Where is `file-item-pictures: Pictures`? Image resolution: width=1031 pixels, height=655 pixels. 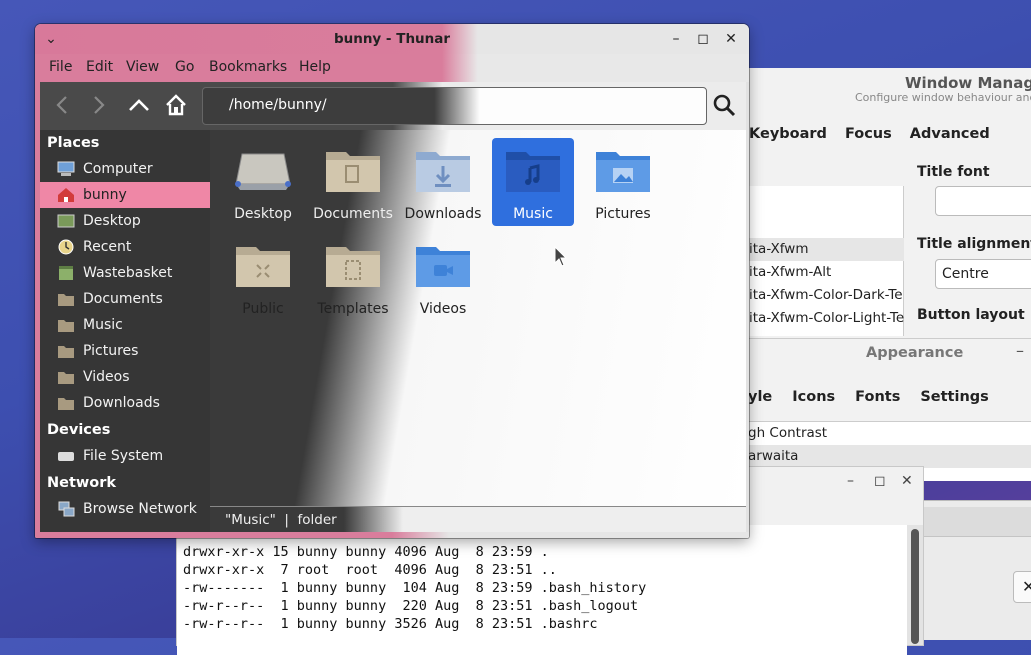
file-item-pictures: Pictures is located at coordinates (623, 182).